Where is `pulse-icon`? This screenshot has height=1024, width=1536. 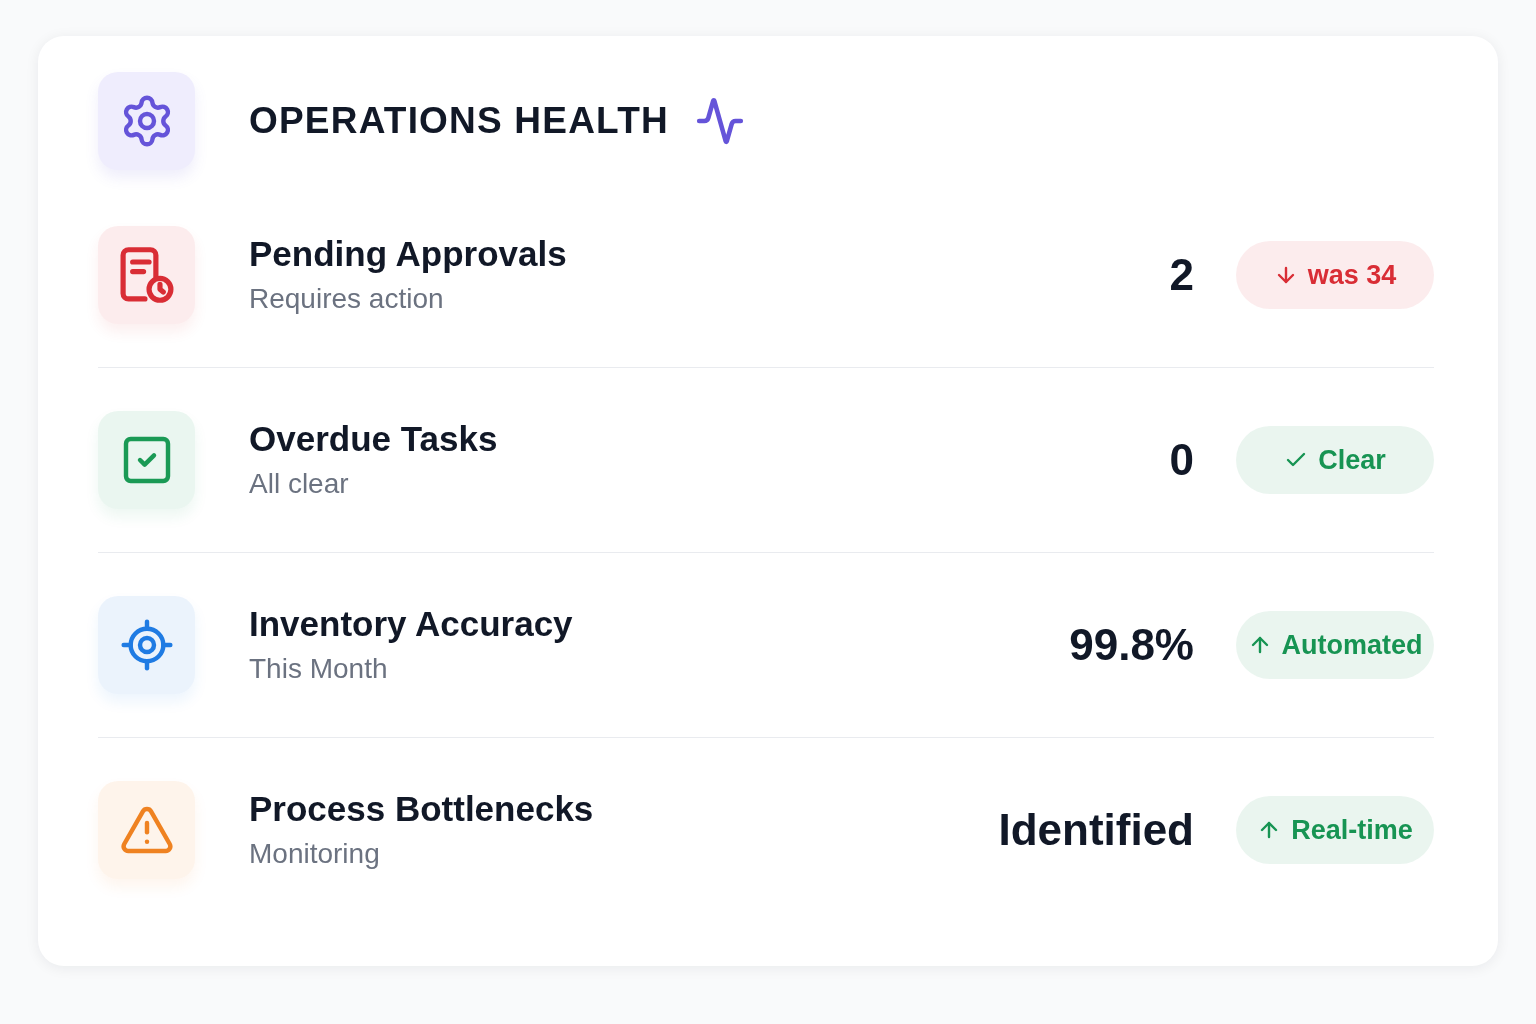
pulse-icon is located at coordinates (719, 121).